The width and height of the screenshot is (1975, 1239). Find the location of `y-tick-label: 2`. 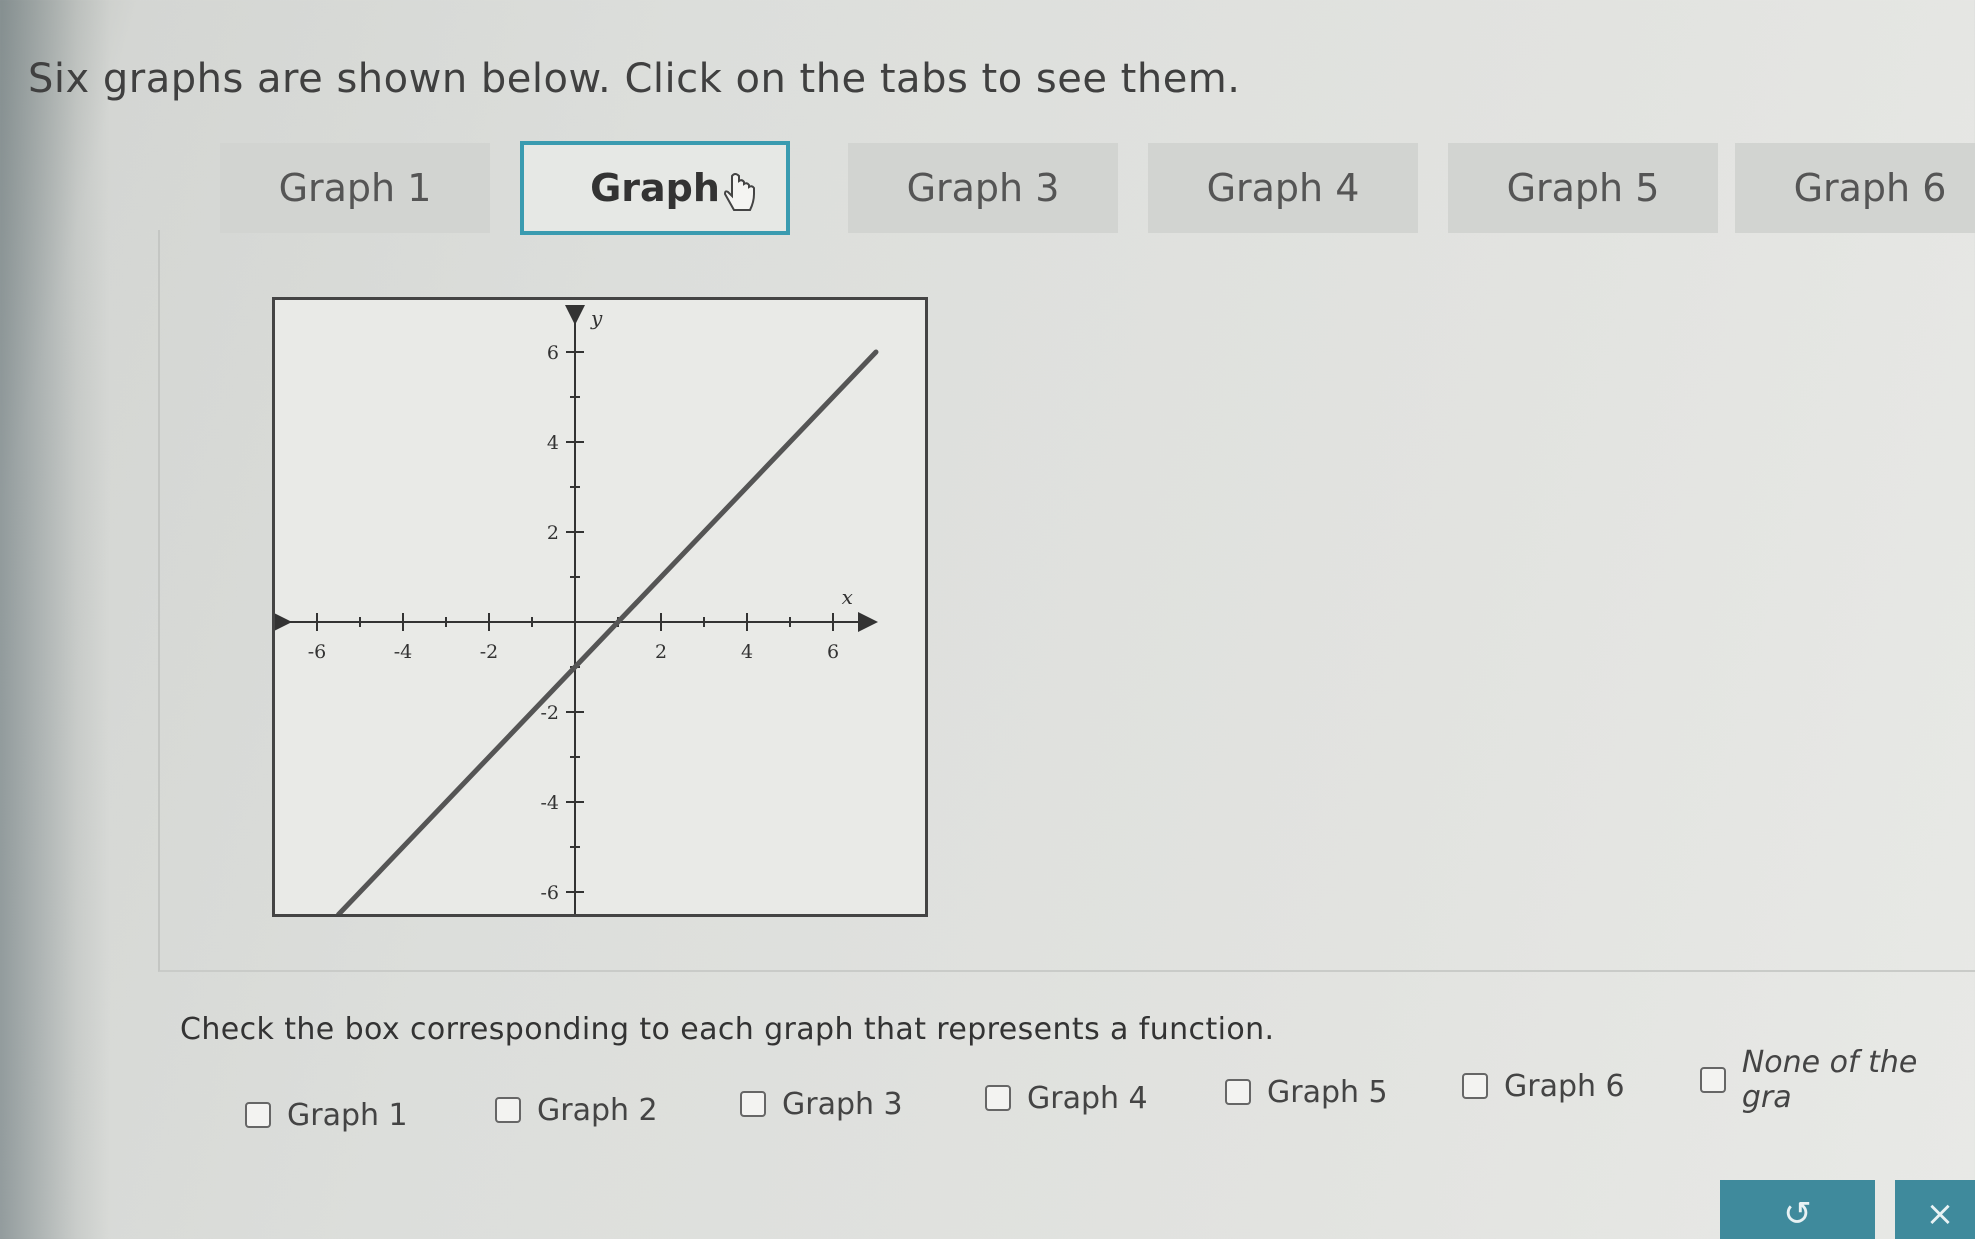

y-tick-label: 2 is located at coordinates (553, 533).